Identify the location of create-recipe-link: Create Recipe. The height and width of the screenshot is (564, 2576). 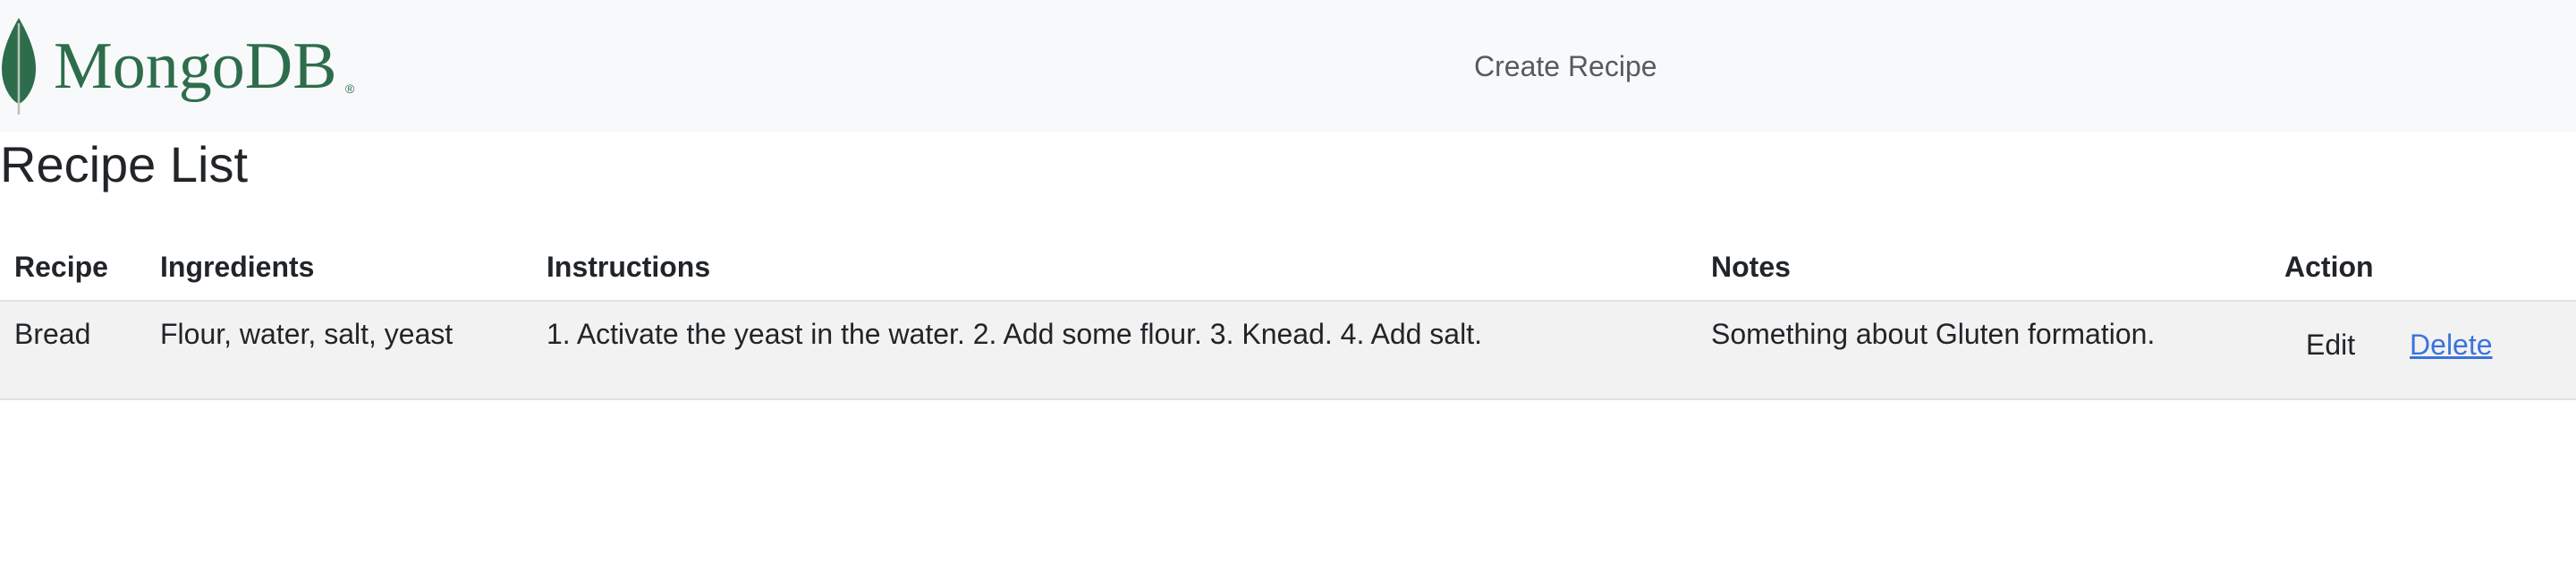
(1565, 66).